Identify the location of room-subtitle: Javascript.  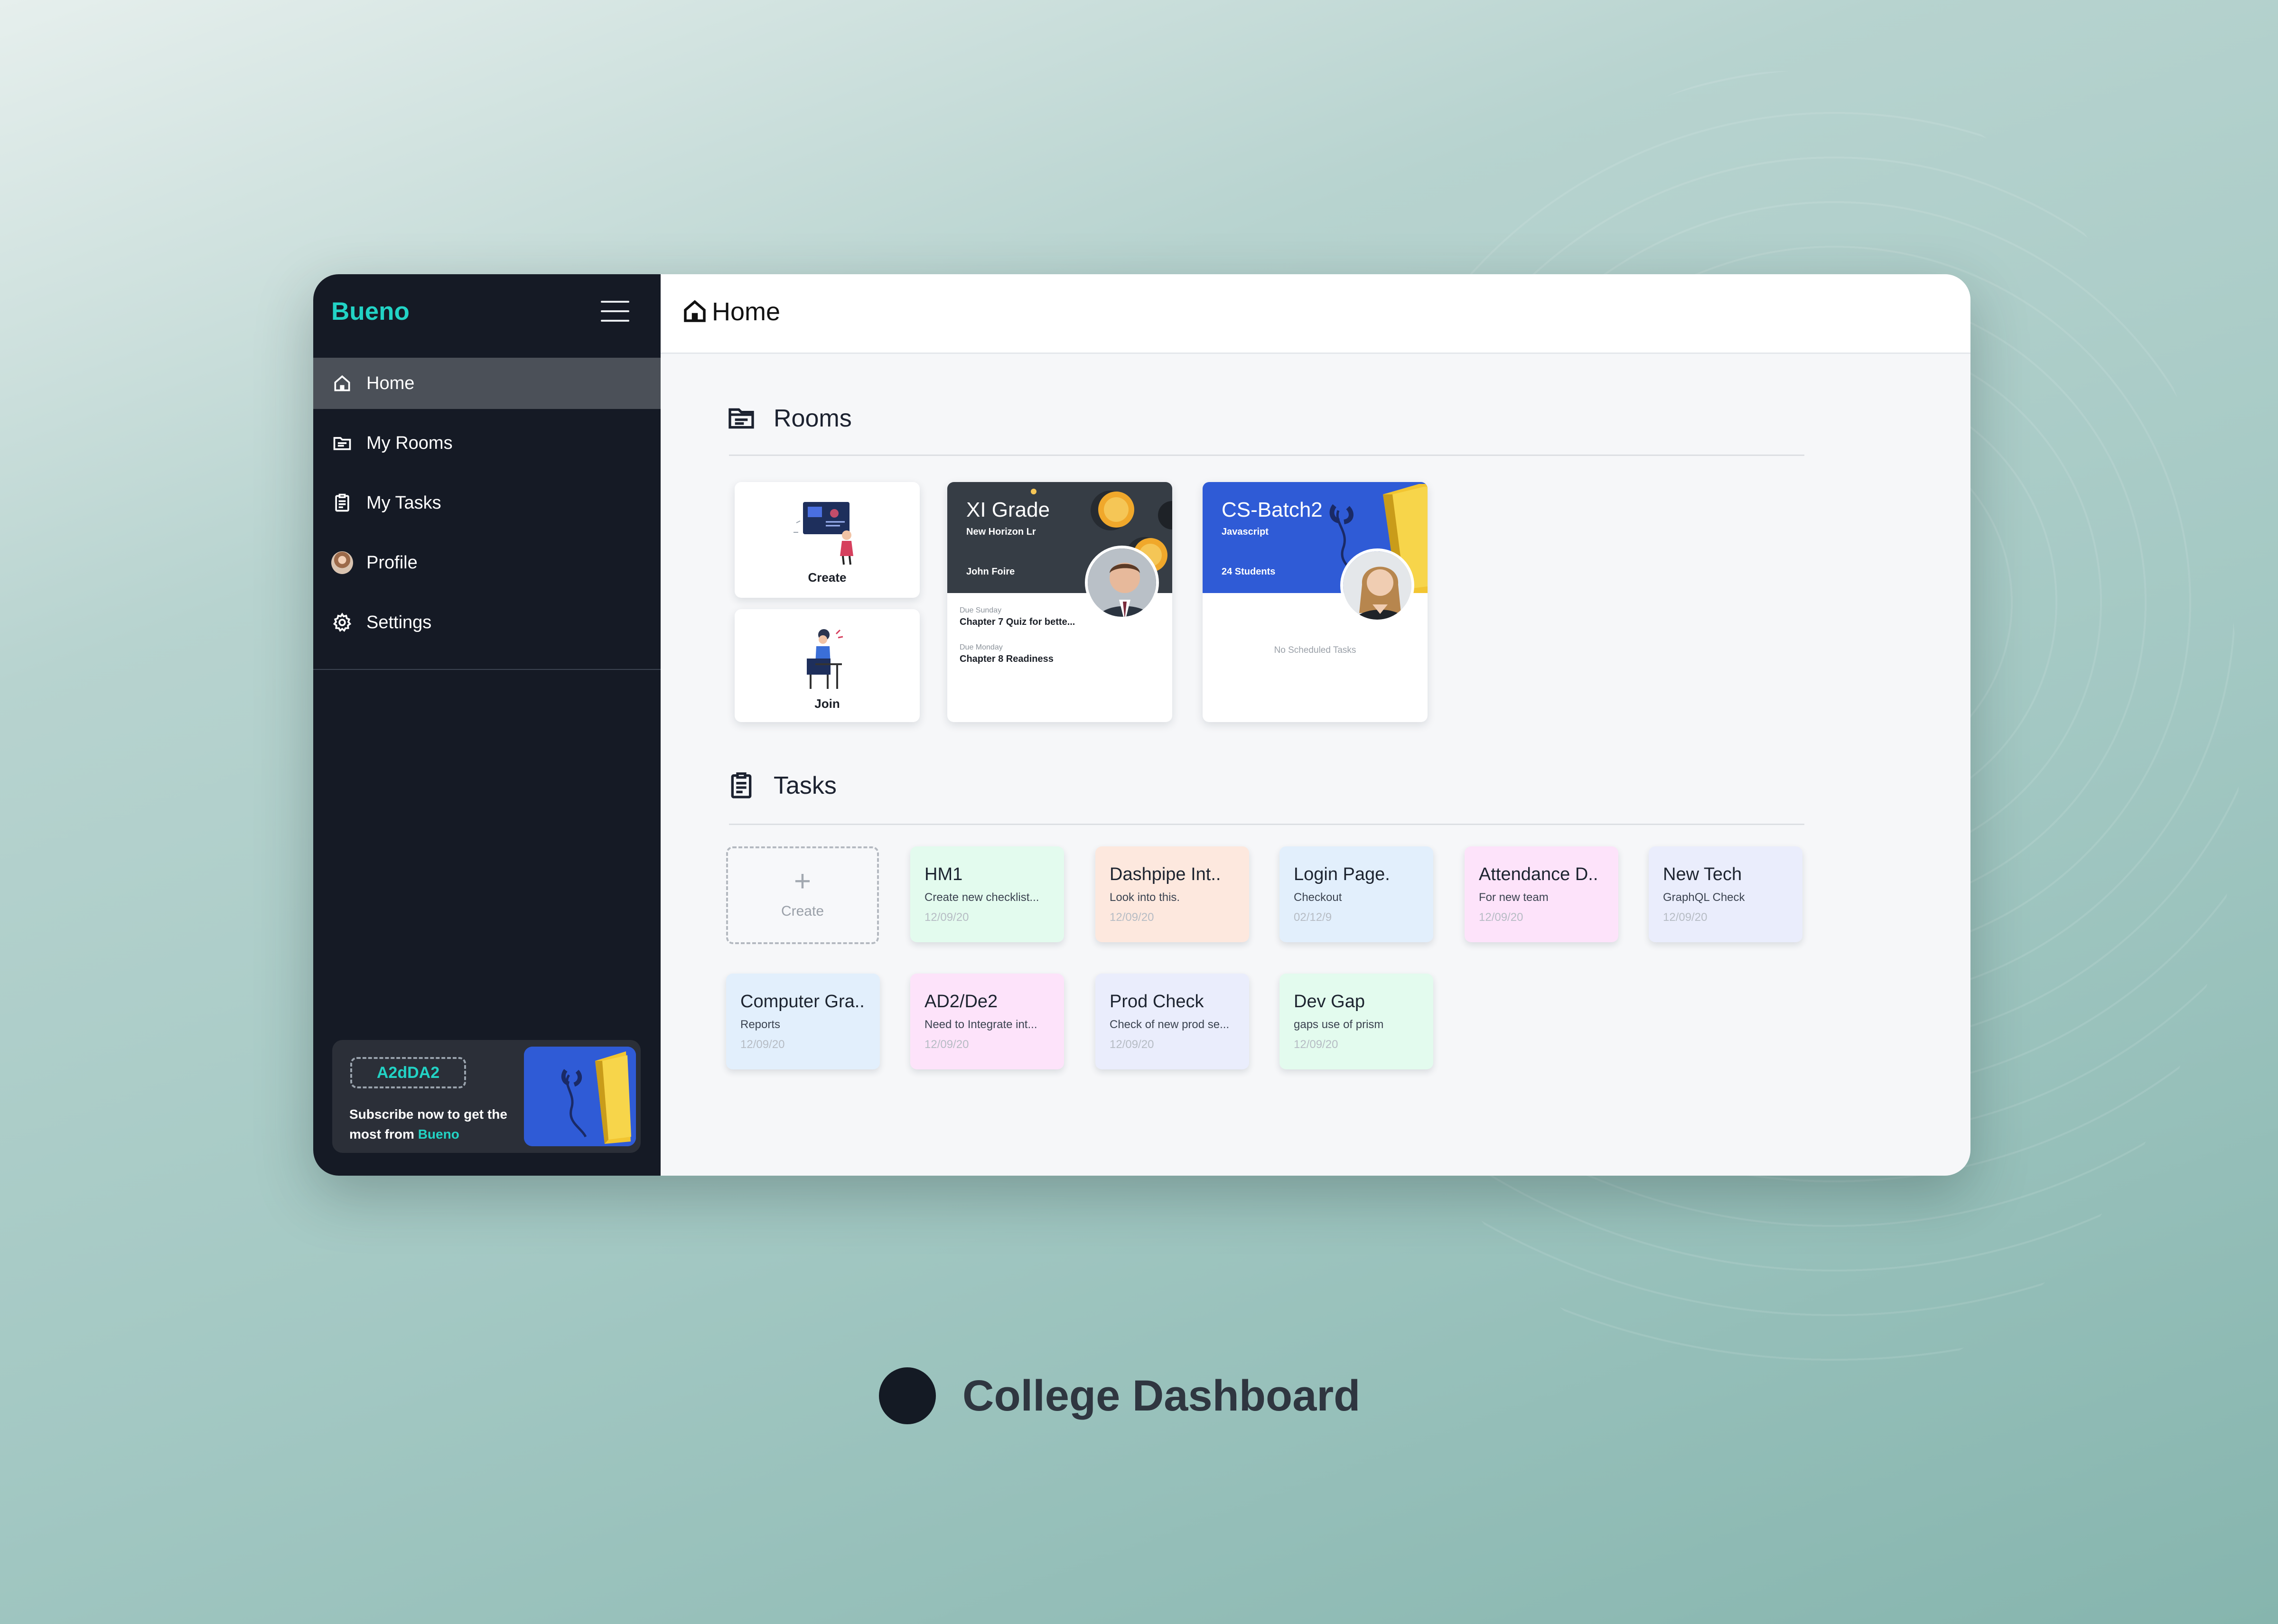
(1245, 532).